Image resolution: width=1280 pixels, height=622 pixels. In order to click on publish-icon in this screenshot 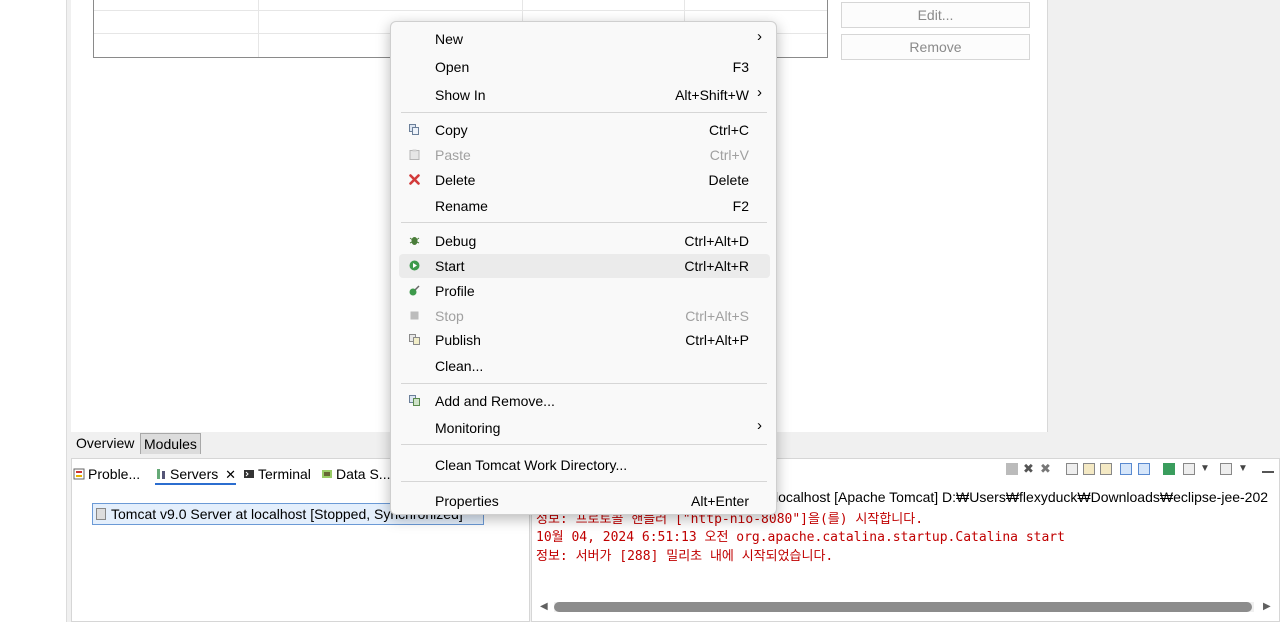, I will do `click(414, 339)`.